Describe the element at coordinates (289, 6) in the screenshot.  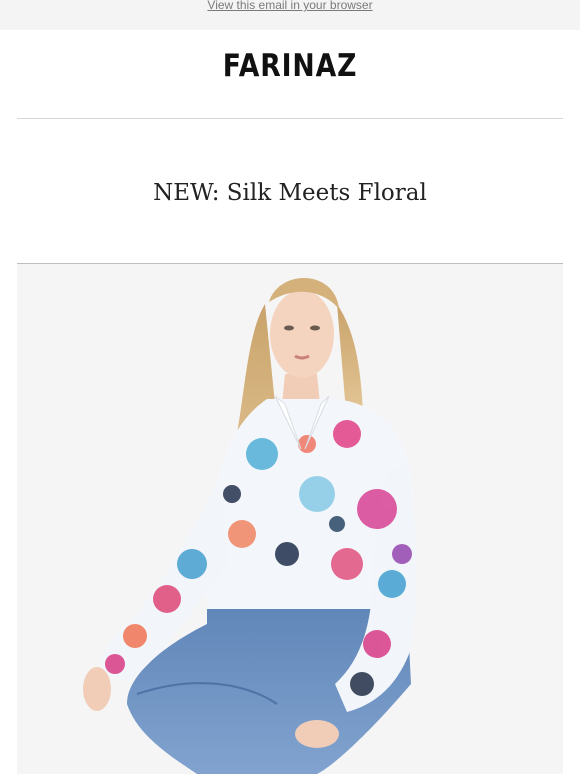
I see `view-in-browser-link: View this email in your browser` at that location.